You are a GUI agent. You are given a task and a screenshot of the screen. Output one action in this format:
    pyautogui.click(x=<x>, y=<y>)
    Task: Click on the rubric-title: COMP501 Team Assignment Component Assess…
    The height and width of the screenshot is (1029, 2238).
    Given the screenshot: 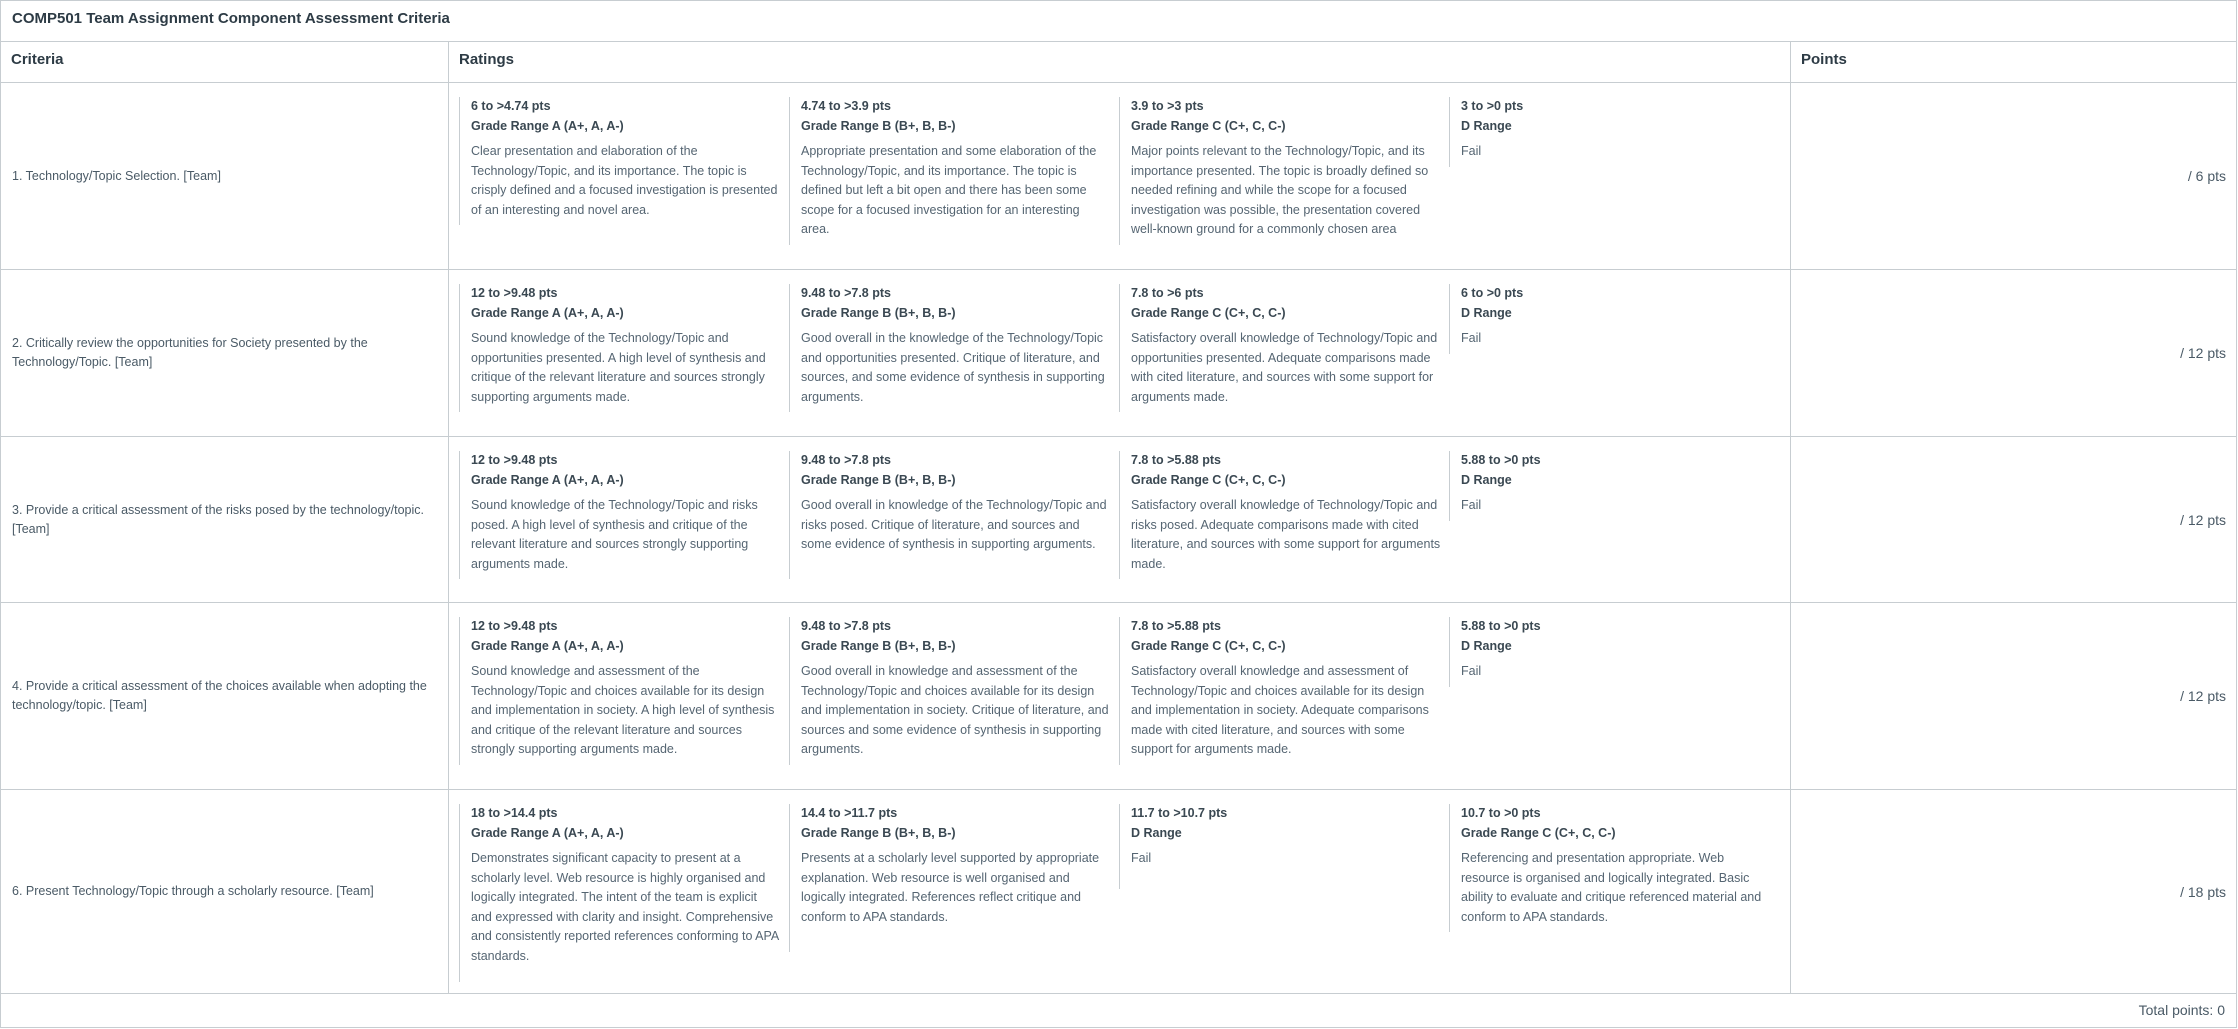 What is the action you would take?
    pyautogui.click(x=1118, y=21)
    